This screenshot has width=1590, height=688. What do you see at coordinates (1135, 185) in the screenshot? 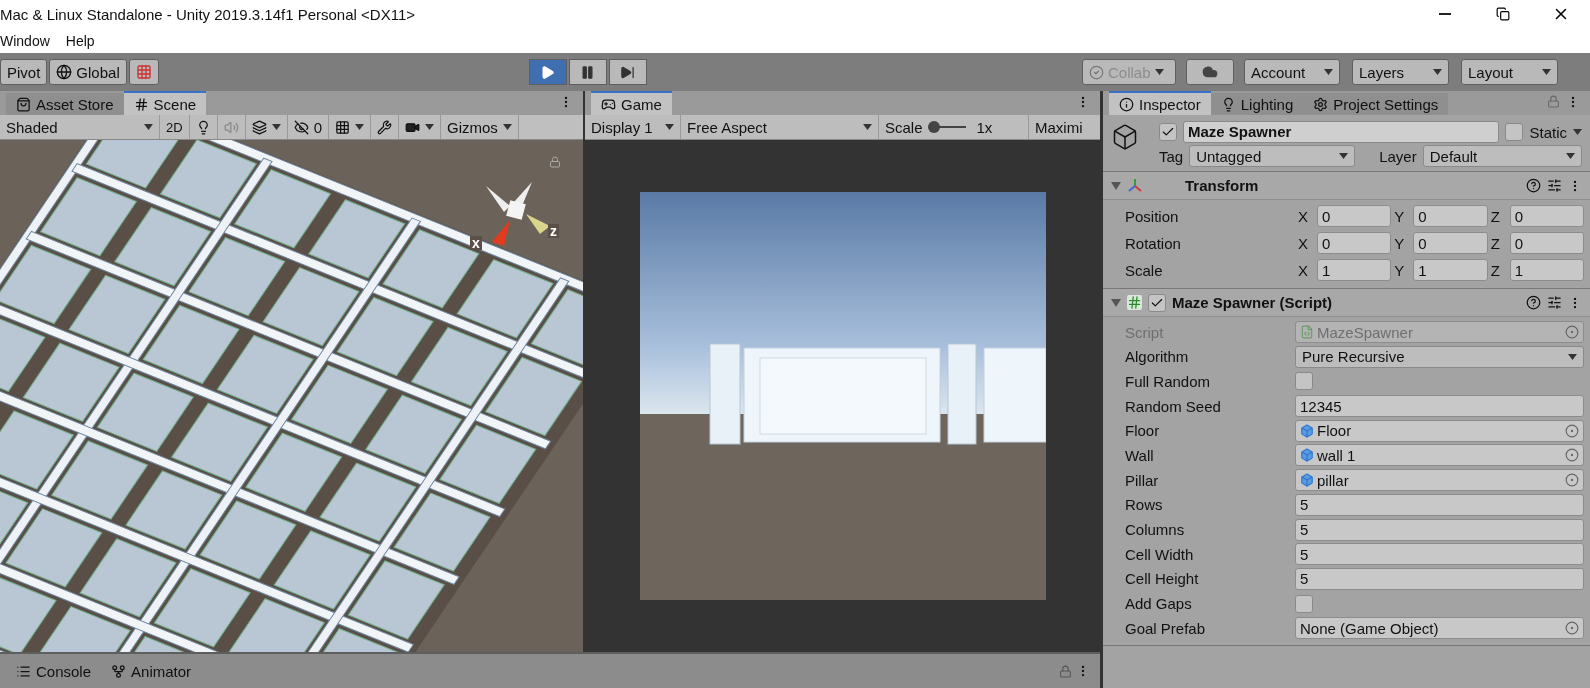
I see `transform-axes-icon` at bounding box center [1135, 185].